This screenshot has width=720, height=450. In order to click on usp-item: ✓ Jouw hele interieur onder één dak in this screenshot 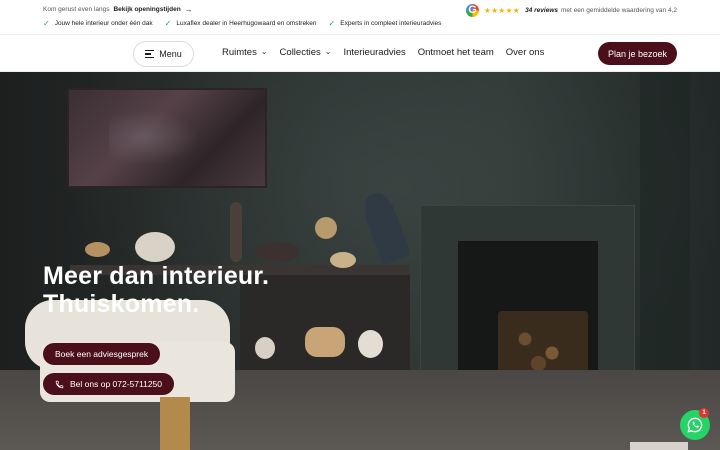, I will do `click(98, 23)`.